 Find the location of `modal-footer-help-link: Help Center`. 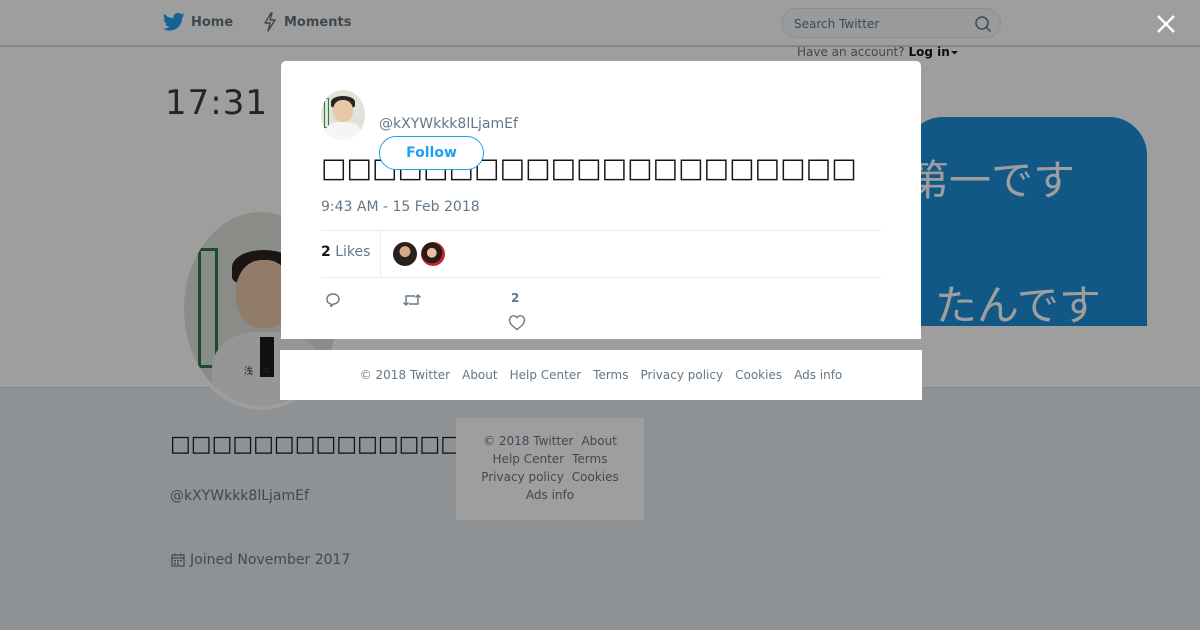

modal-footer-help-link: Help Center is located at coordinates (546, 375).